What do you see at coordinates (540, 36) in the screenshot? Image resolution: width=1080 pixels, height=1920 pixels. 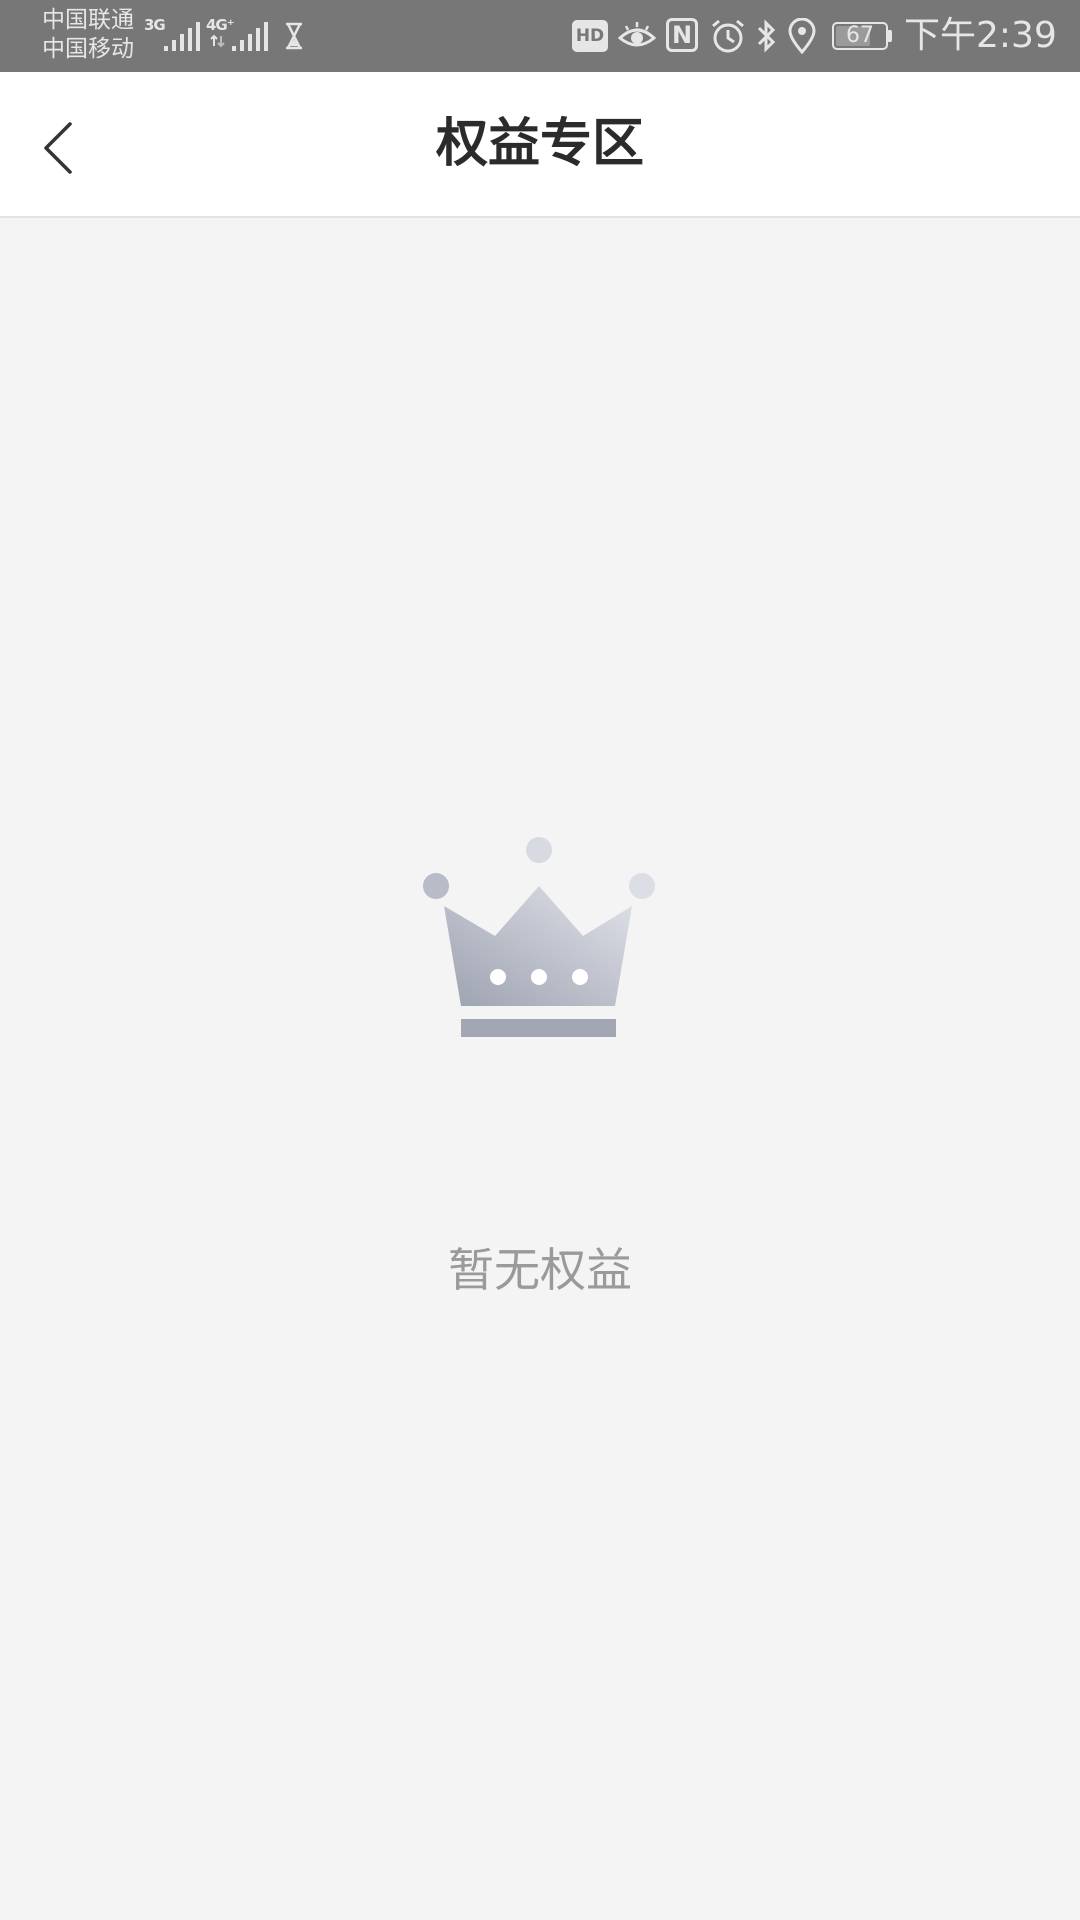 I see `status-bar: 中国联通 中国移动 3G 4G⁺ HD N 67 下午2:39` at bounding box center [540, 36].